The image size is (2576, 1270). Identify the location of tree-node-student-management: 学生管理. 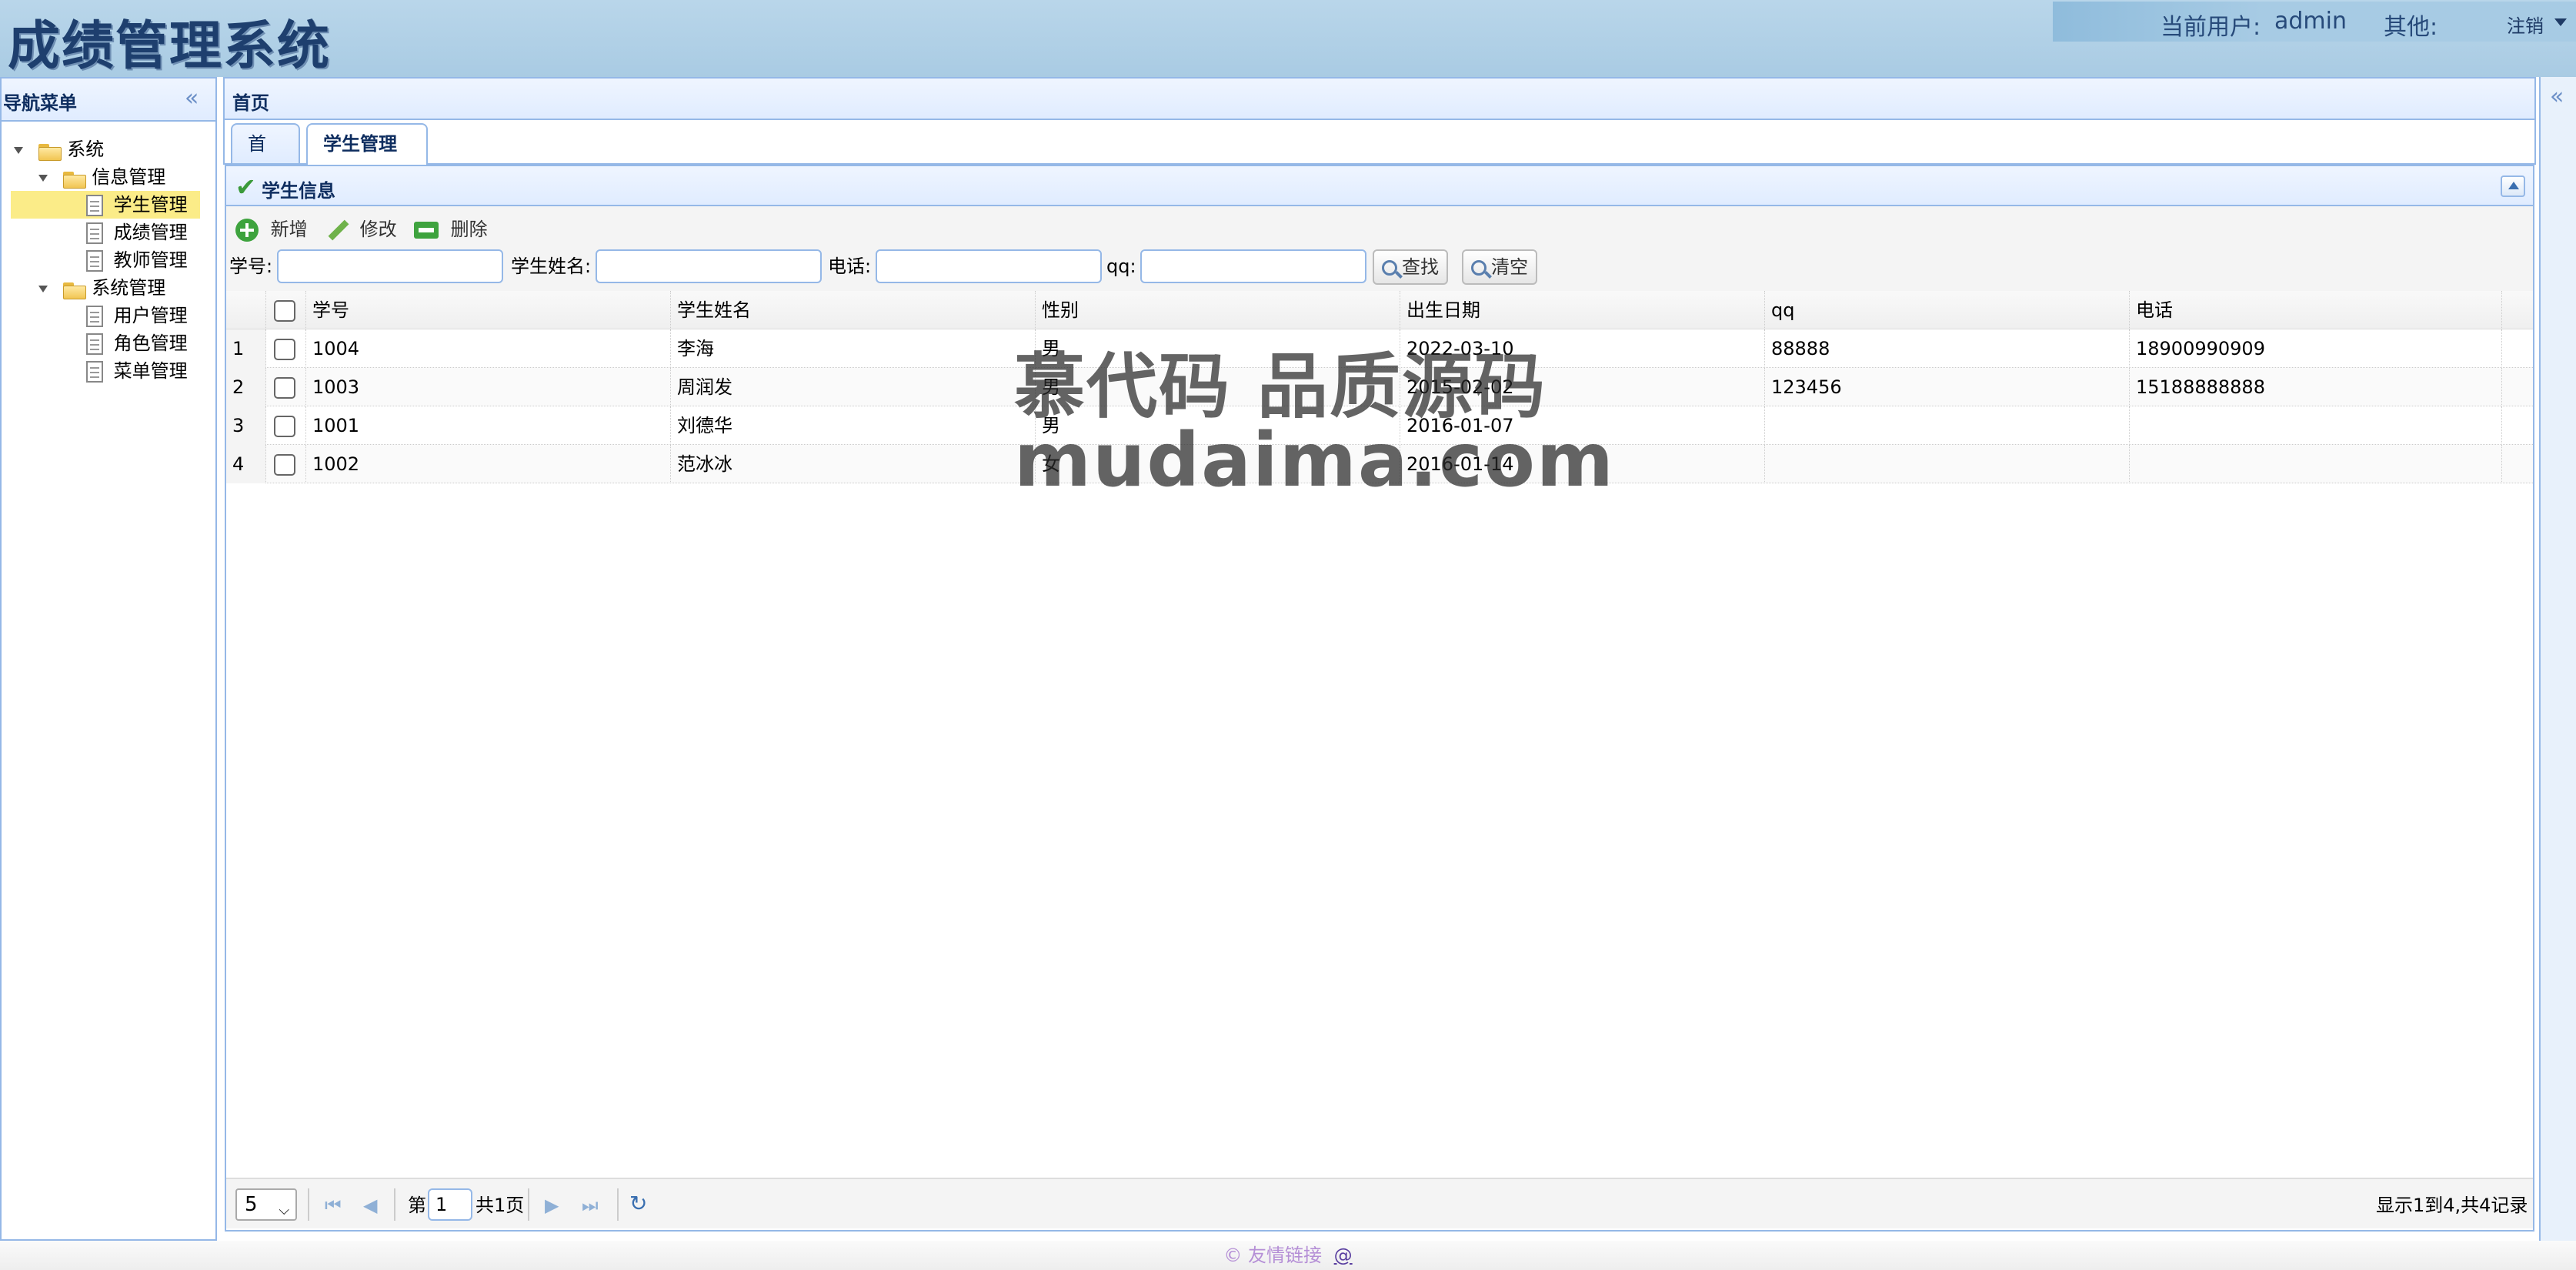
(106, 205).